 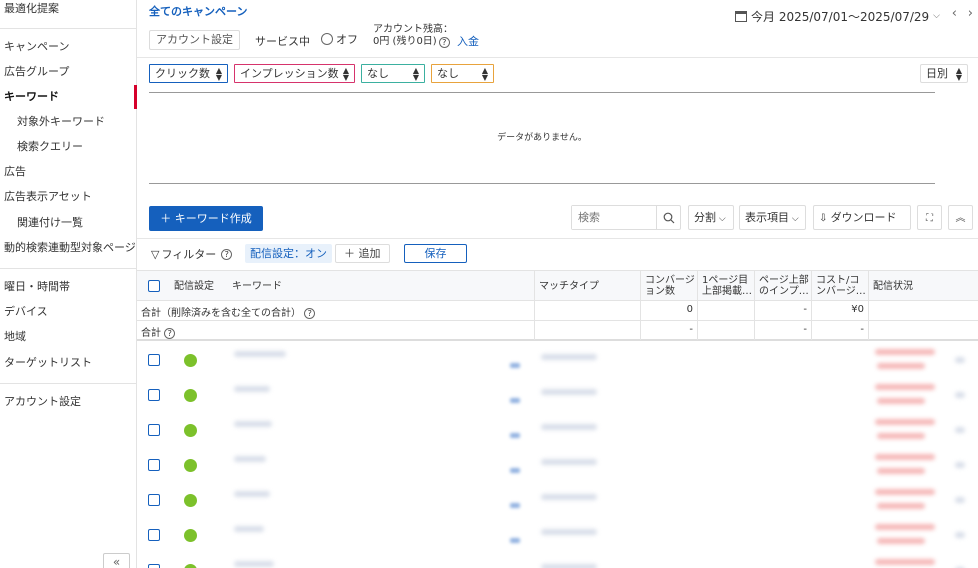 I want to click on sidebar-item-ads: 広告, so click(x=68, y=172).